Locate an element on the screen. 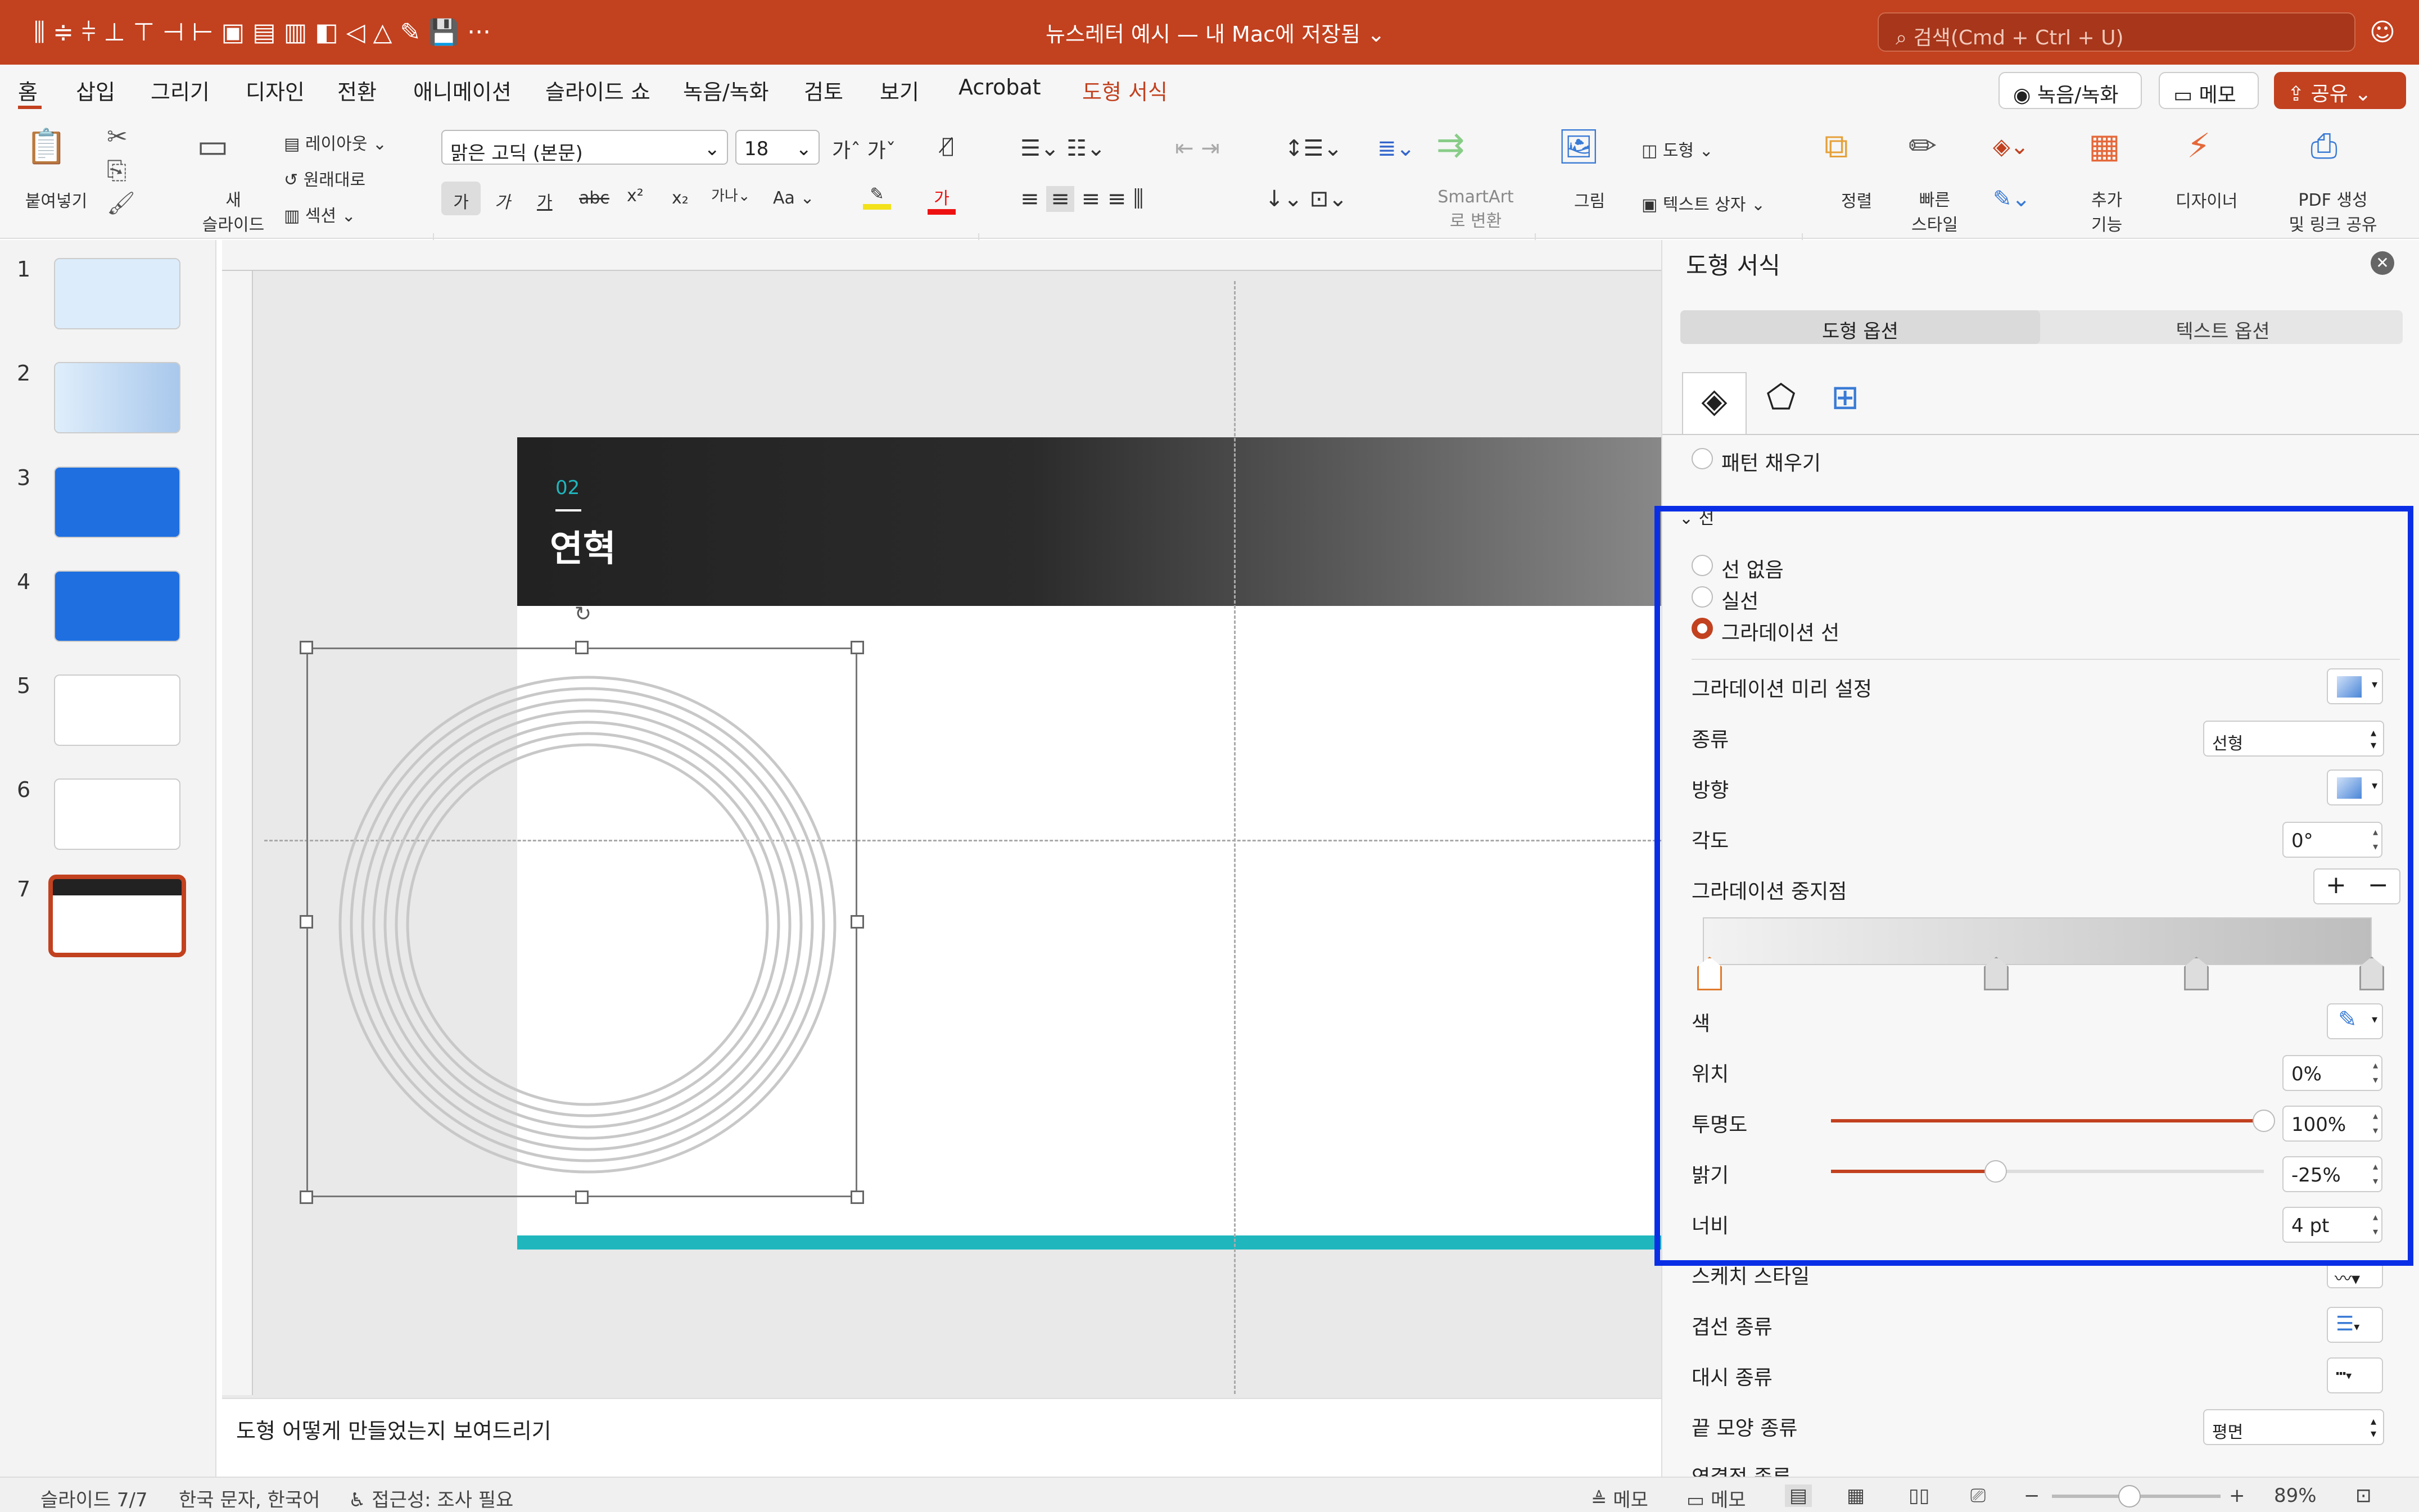  new-slide-label: 새 슬라이드 is located at coordinates (234, 211).